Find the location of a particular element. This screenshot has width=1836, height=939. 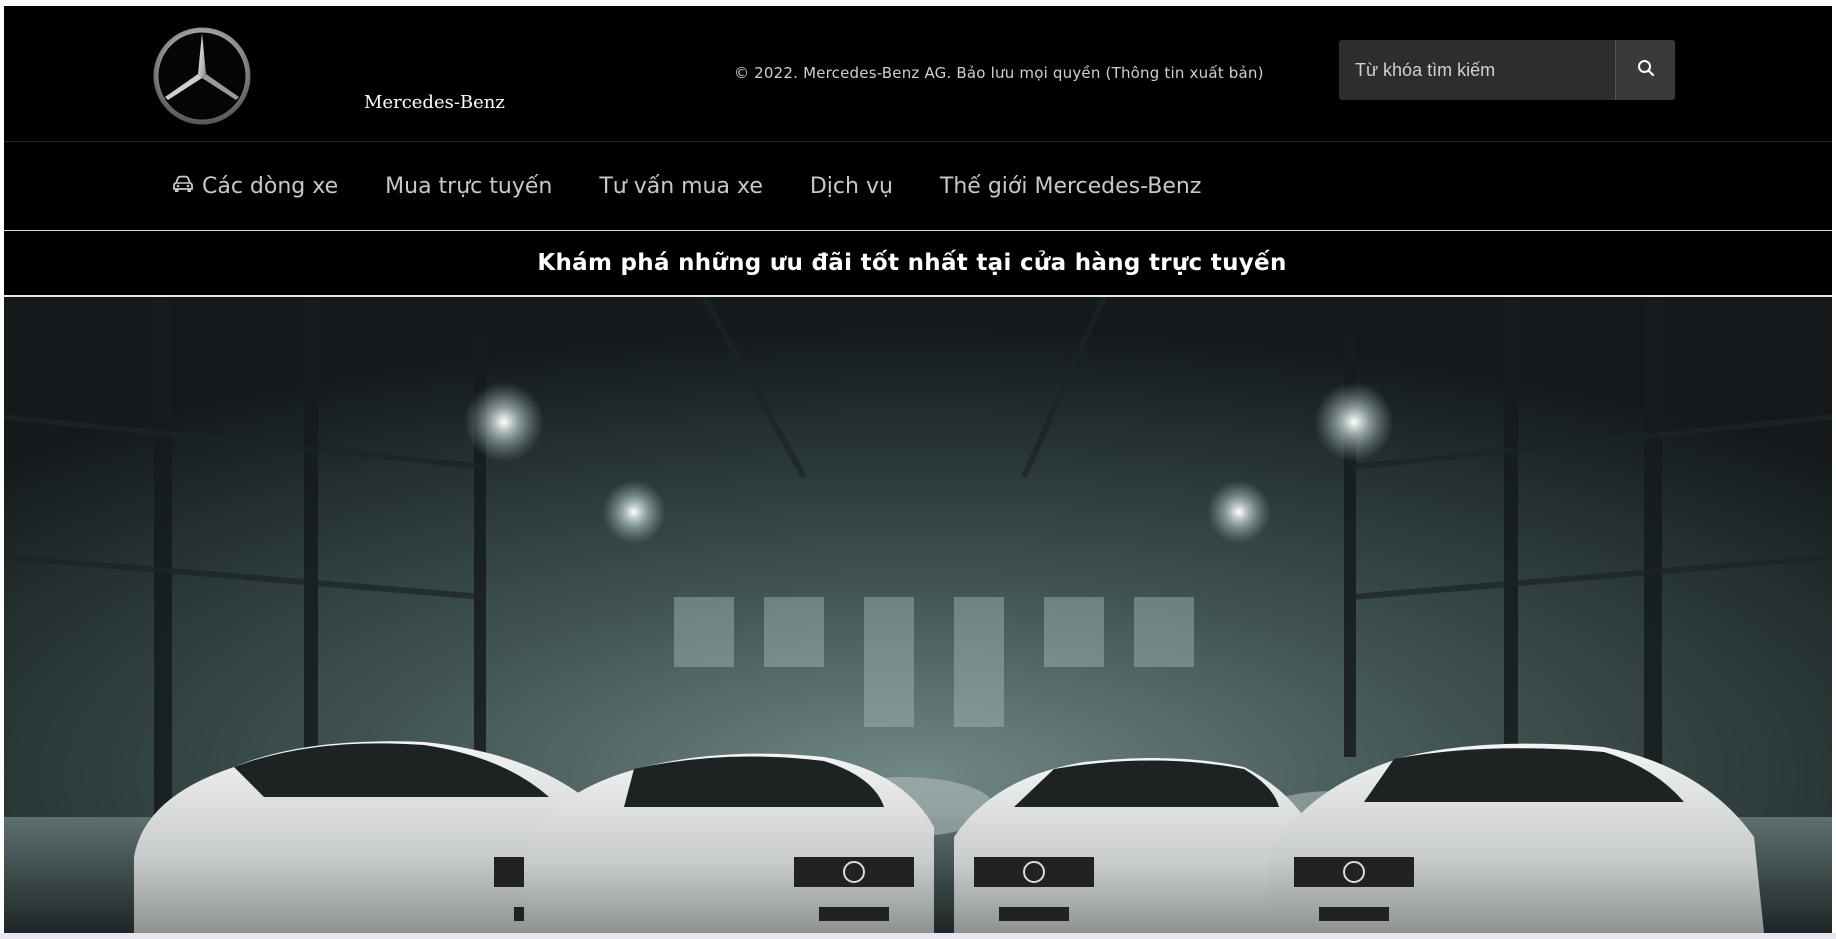

mercedes-star-icon is located at coordinates (202, 76).